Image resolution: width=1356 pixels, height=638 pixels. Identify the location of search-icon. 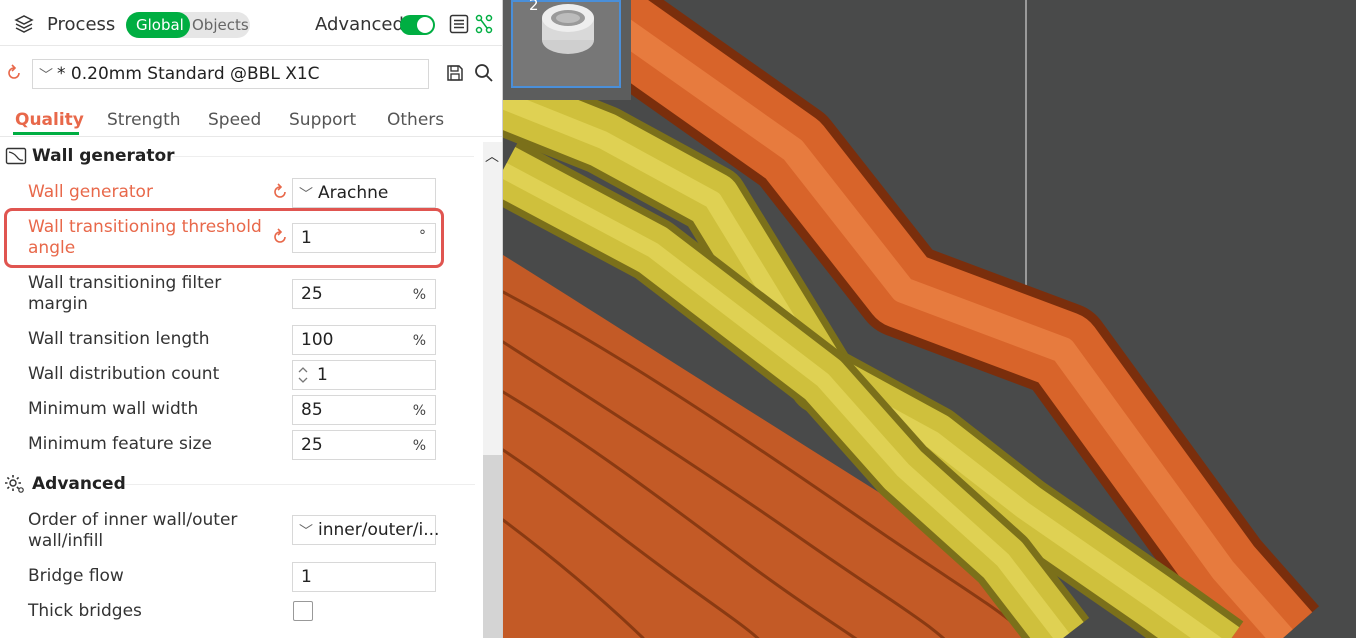
(484, 75).